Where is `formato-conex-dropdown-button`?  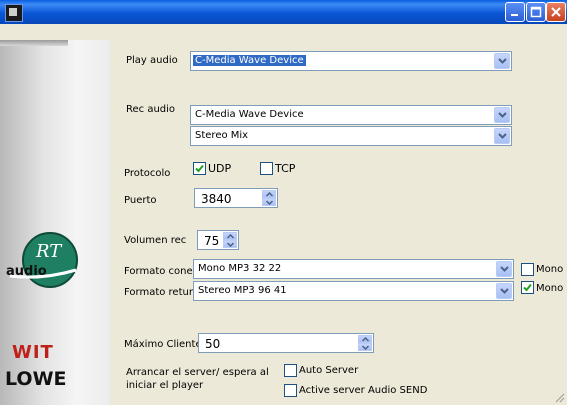
formato-conex-dropdown-button is located at coordinates (504, 269).